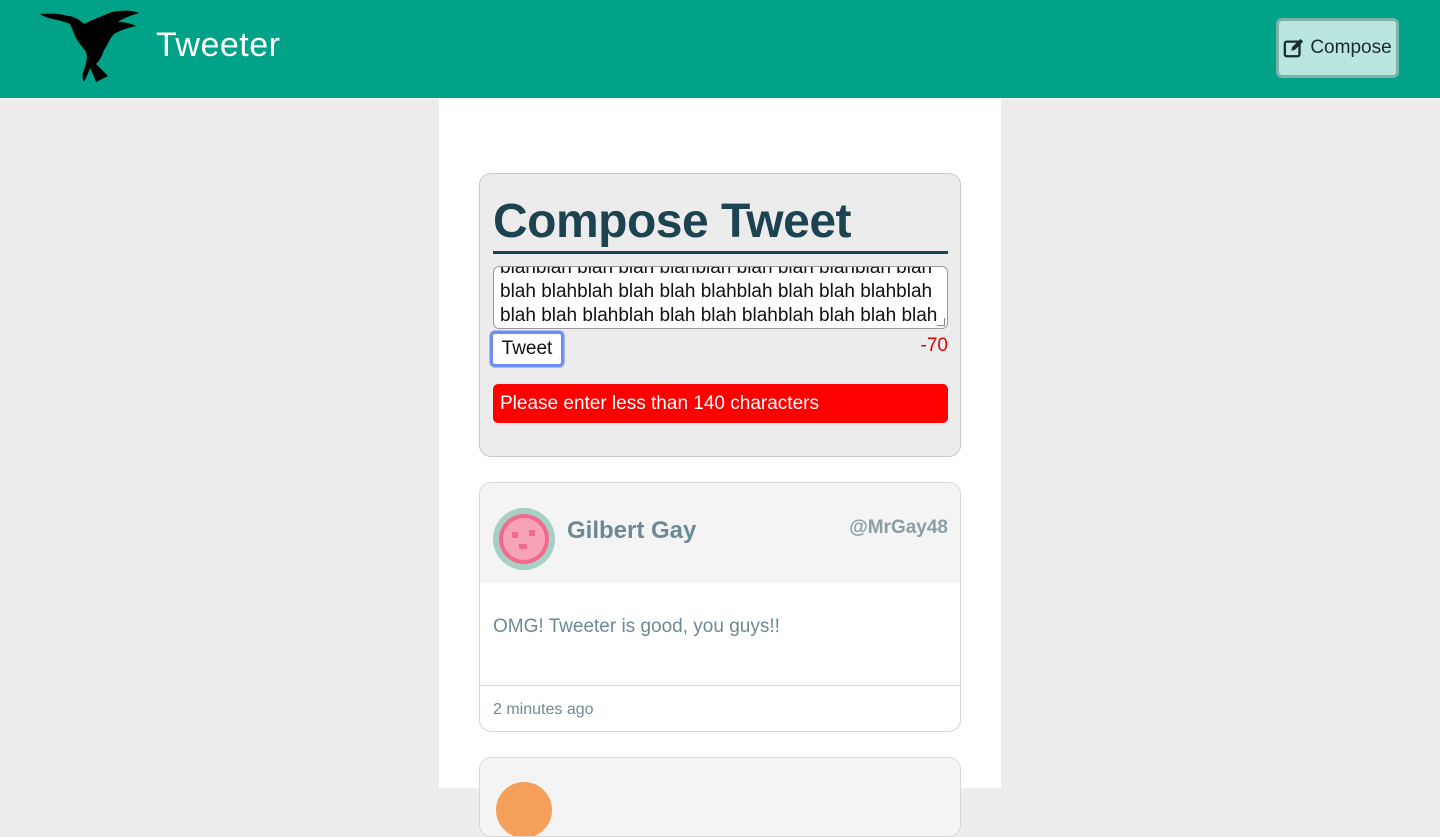 Image resolution: width=1440 pixels, height=837 pixels. Describe the element at coordinates (720, 403) in the screenshot. I see `error-message: Please enter less than 140 characters` at that location.